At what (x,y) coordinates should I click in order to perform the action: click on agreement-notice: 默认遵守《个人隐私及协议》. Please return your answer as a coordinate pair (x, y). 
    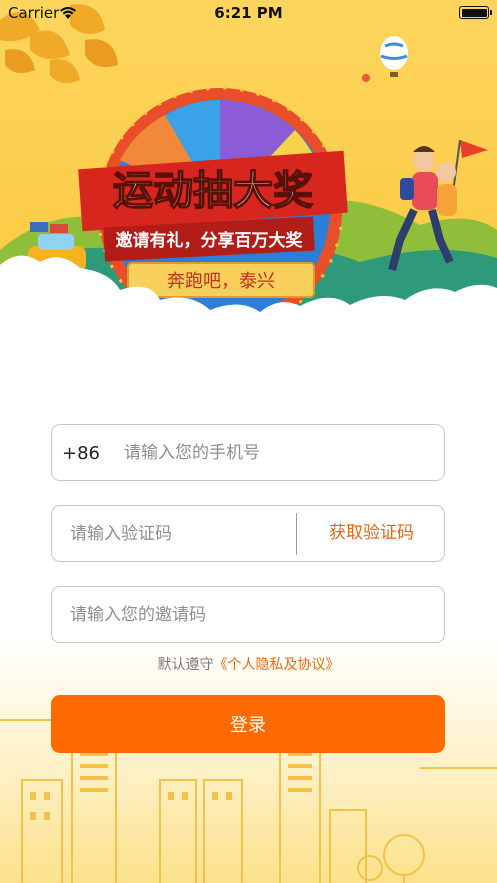
    Looking at the image, I should click on (248, 664).